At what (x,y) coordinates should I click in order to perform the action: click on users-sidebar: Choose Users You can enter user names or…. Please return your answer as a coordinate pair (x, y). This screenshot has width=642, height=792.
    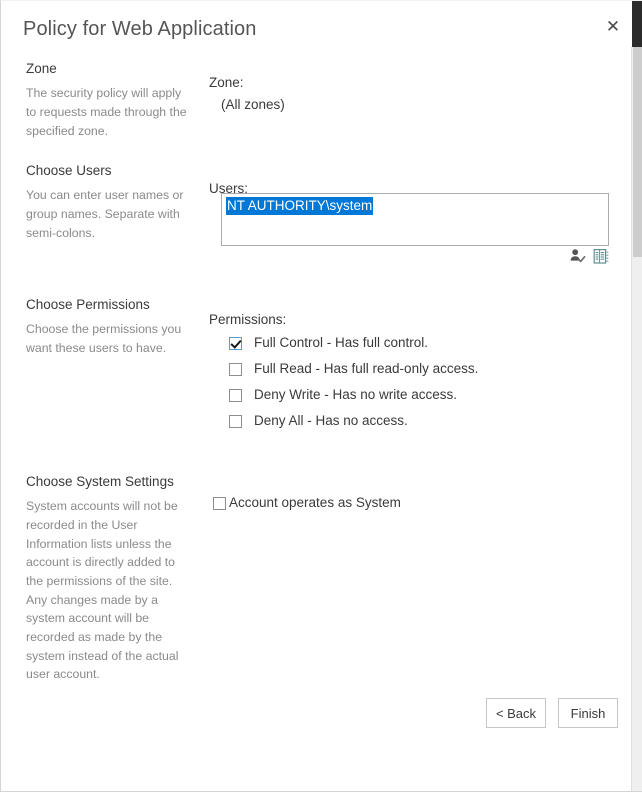
    Looking at the image, I should click on (108, 202).